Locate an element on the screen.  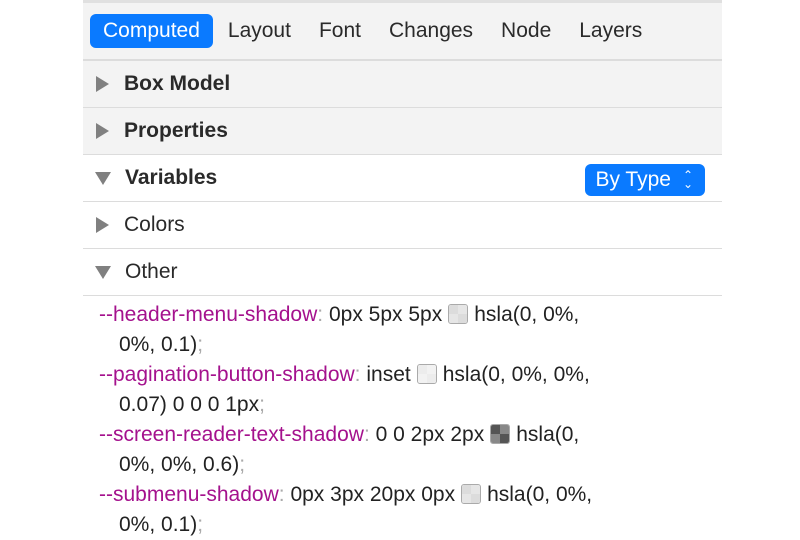
variable-declaration-continued: 0.07) 0 0 0 1px; is located at coordinates (402, 405).